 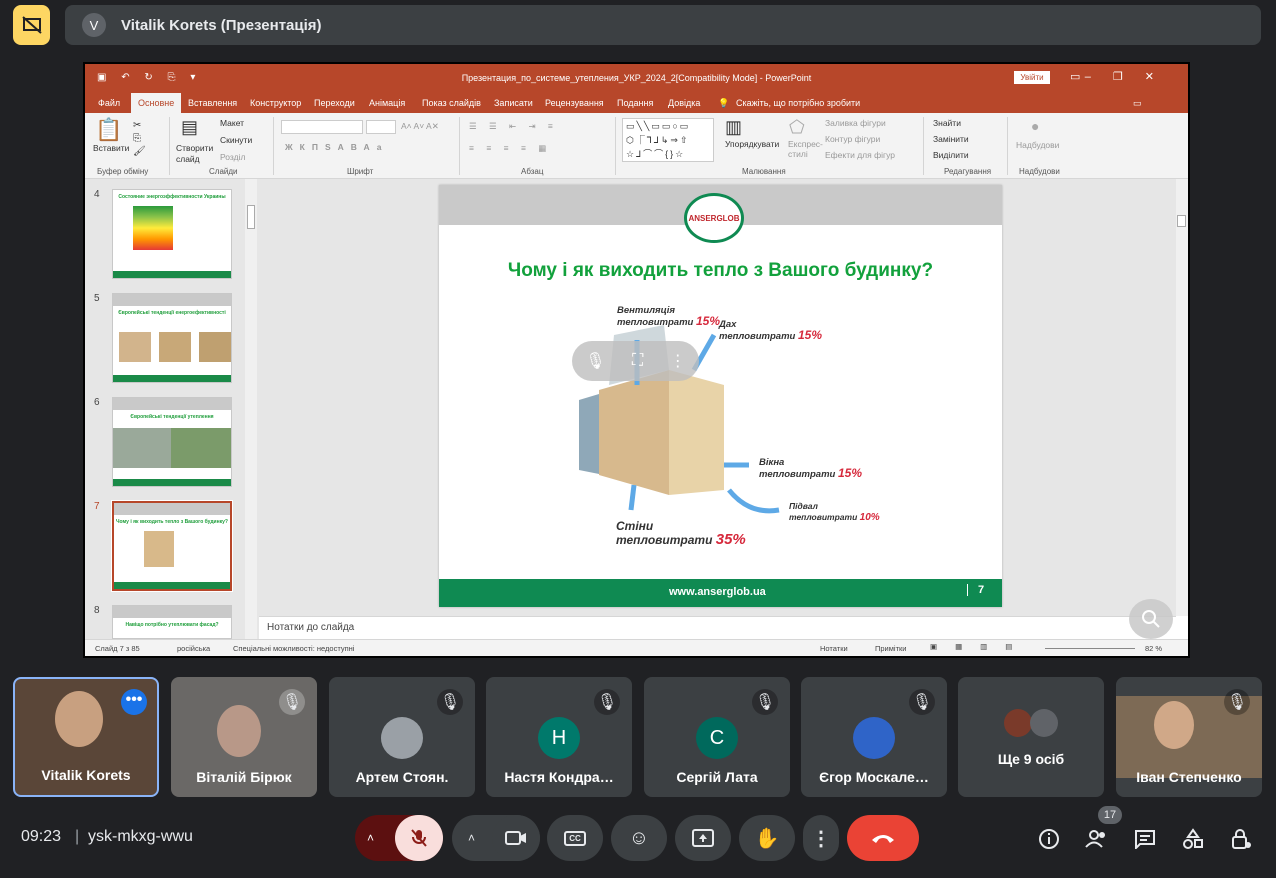 What do you see at coordinates (834, 648) in the screenshot?
I see `notes-toggle: Нотатки` at bounding box center [834, 648].